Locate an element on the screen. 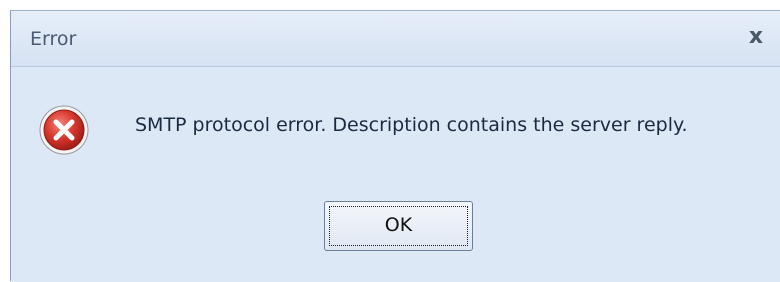 The width and height of the screenshot is (780, 282). background-window is located at coordinates (390, 5).